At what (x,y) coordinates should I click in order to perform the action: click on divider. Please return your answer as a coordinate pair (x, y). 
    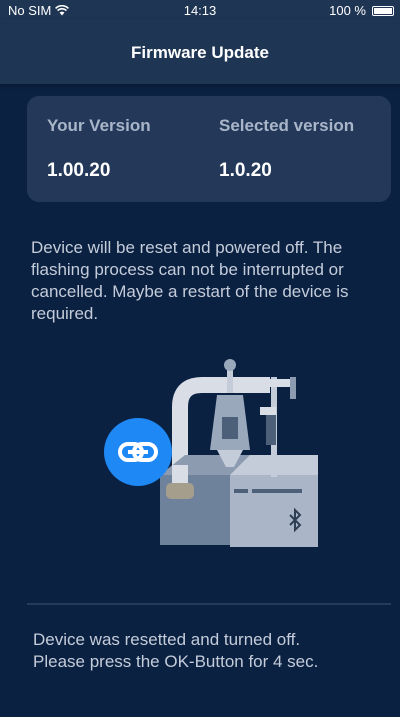
    Looking at the image, I should click on (209, 604).